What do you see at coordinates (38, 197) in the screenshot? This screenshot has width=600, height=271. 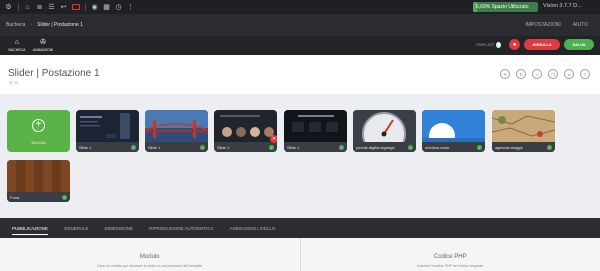 I see `slide-caption: Food` at bounding box center [38, 197].